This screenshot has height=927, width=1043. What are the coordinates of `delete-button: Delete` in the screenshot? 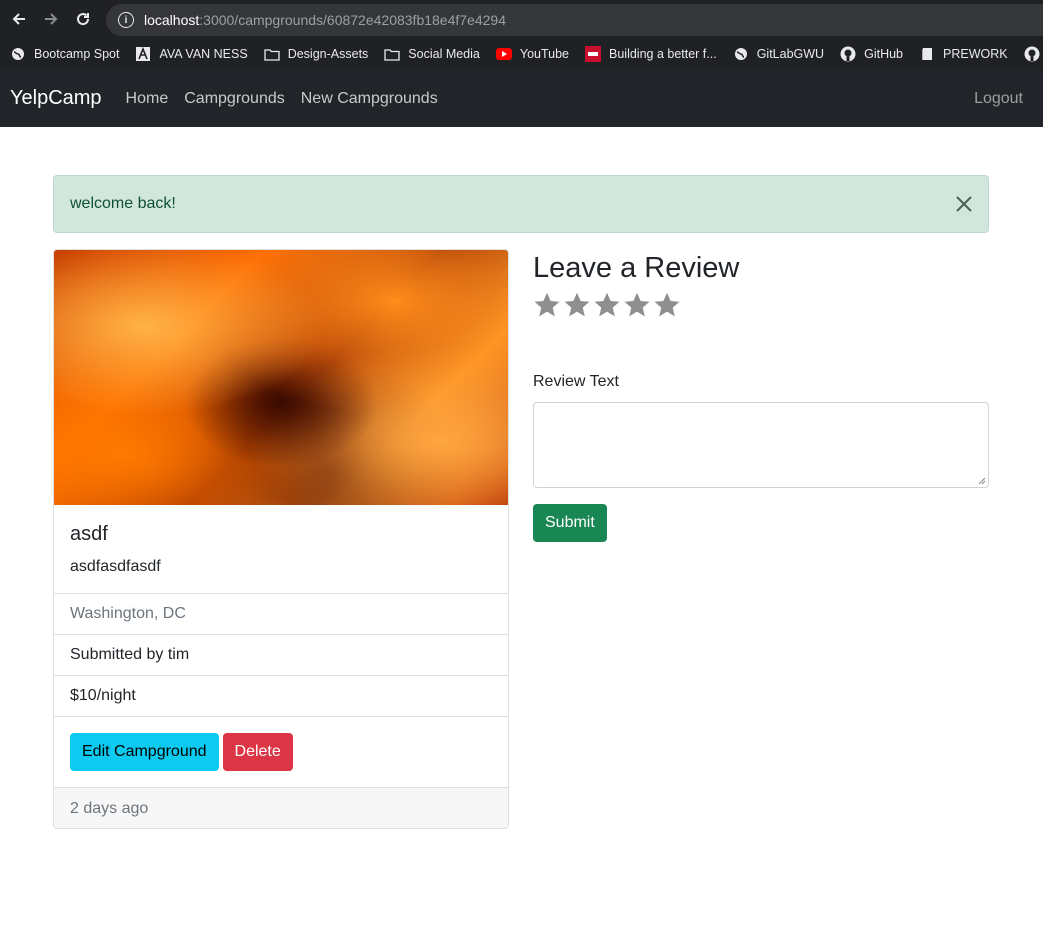 It's located at (257, 752).